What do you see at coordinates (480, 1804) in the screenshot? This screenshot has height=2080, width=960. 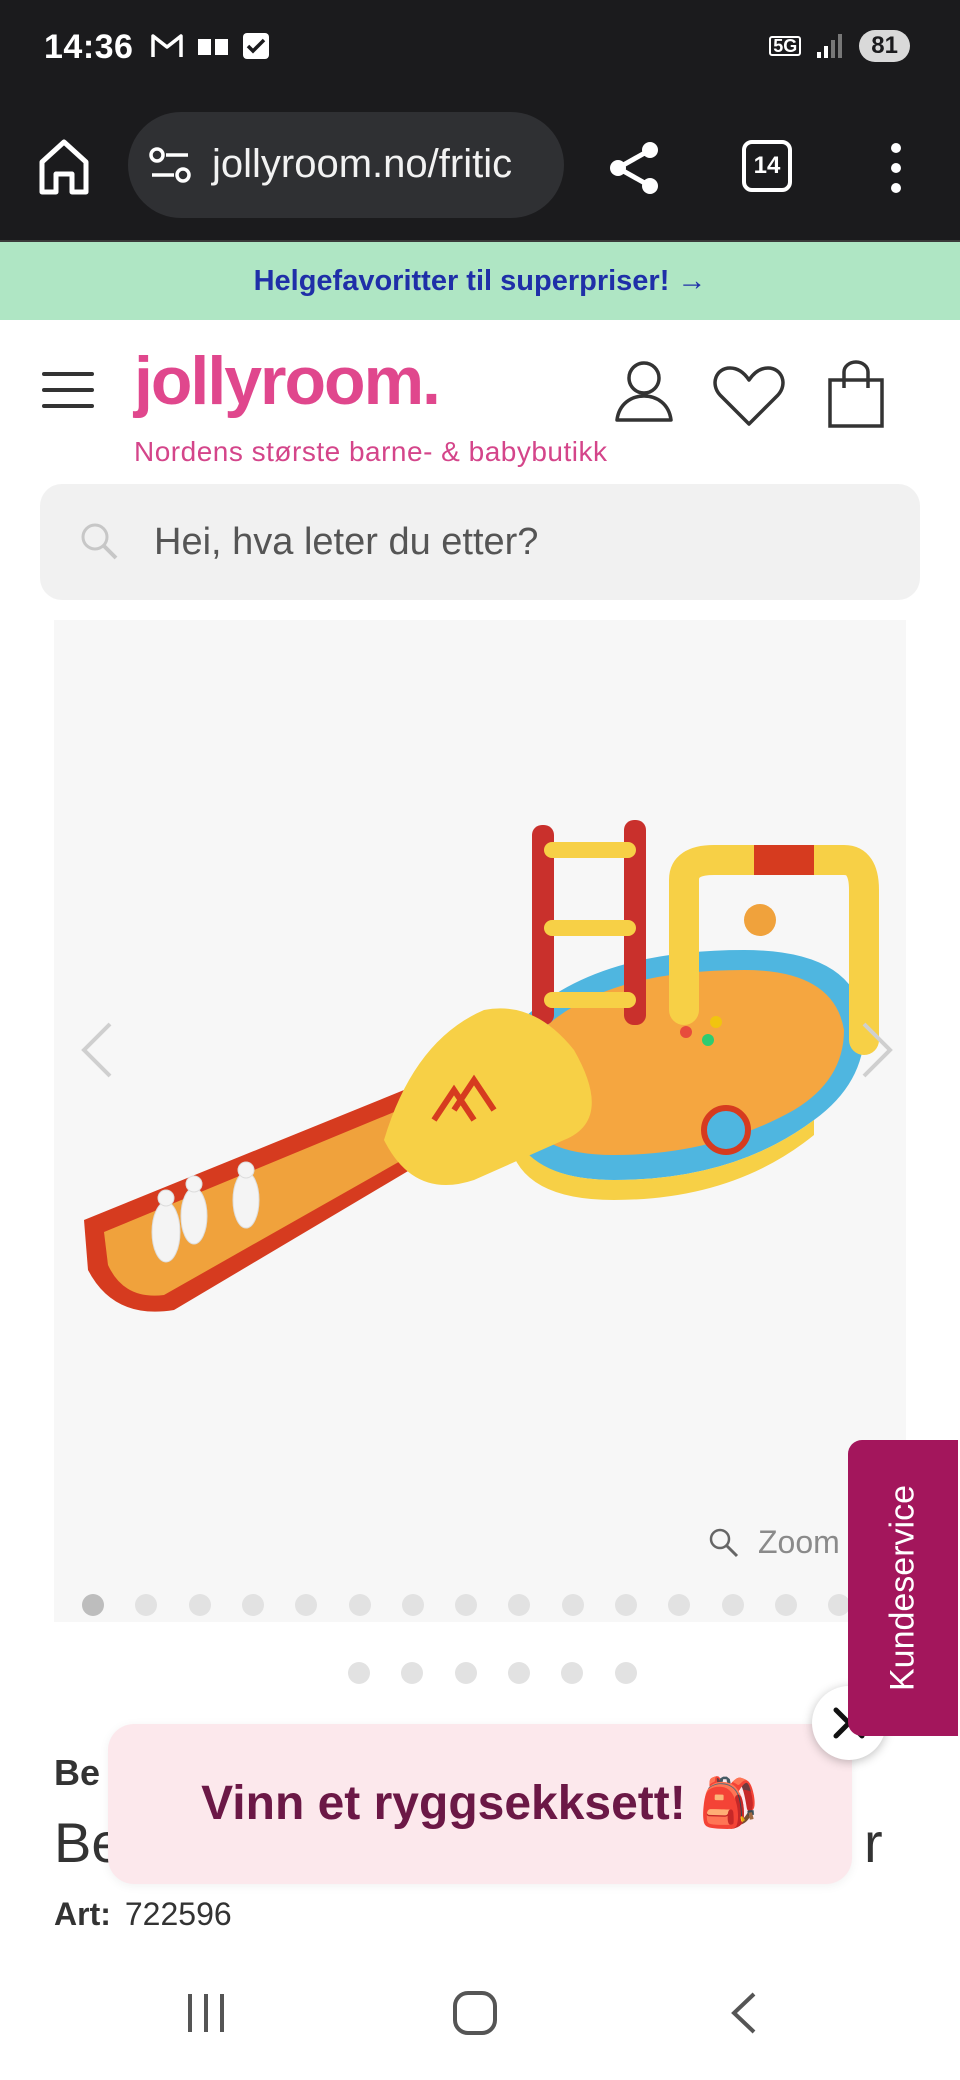 I see `contest-popup: Vinn et ryggsekksett! 🎒` at bounding box center [480, 1804].